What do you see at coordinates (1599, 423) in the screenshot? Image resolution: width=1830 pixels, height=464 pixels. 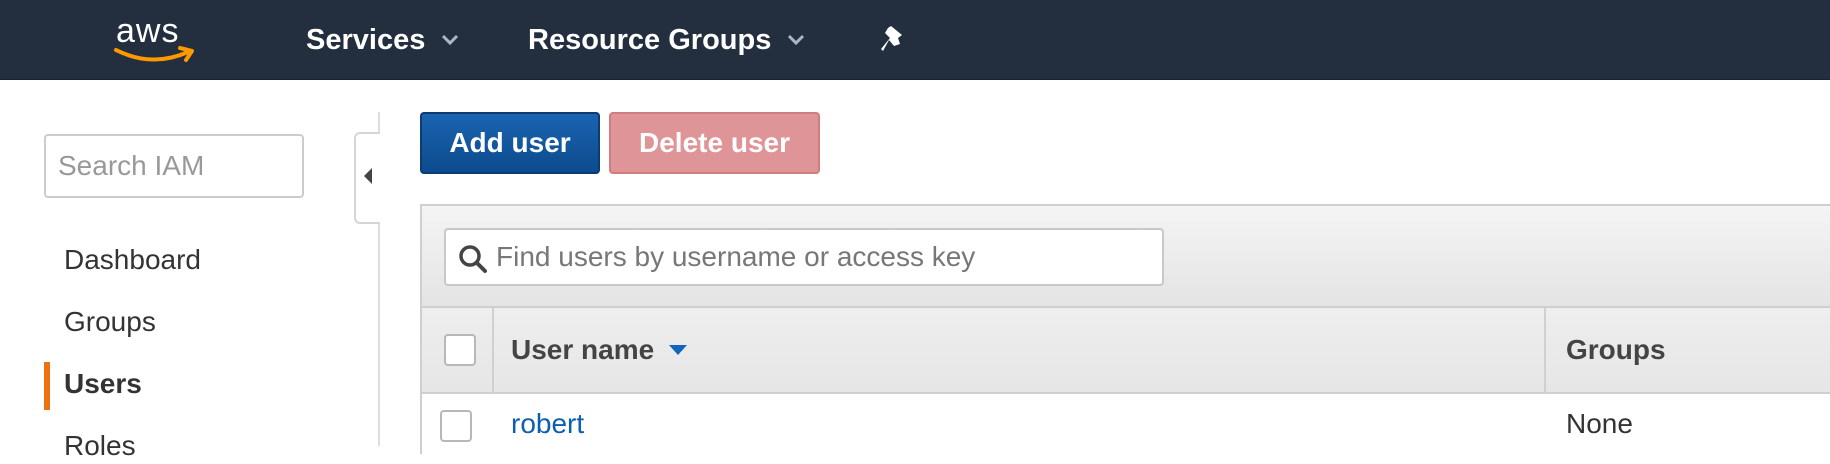 I see `user-groups-cell: None` at bounding box center [1599, 423].